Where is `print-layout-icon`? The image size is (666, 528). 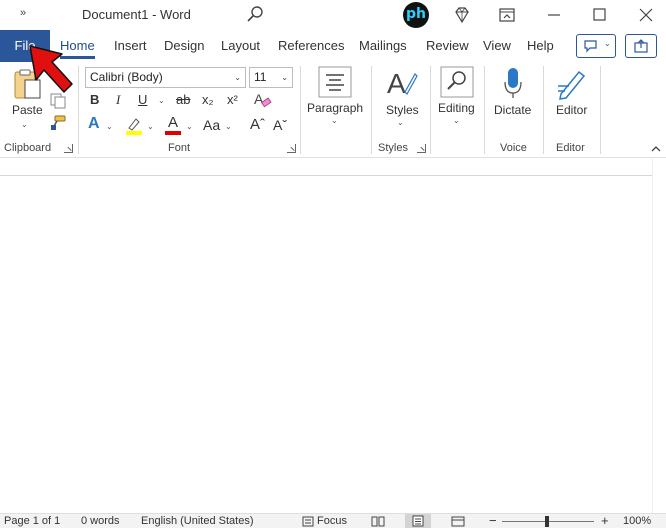 print-layout-icon is located at coordinates (418, 521).